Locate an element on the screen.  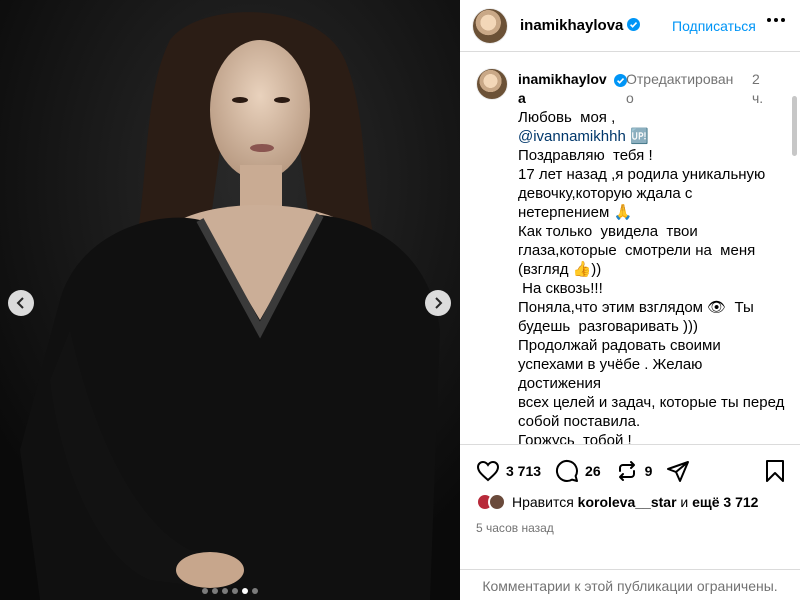
caption-author-username: inamikhaylov a is located at coordinates (564, 89).